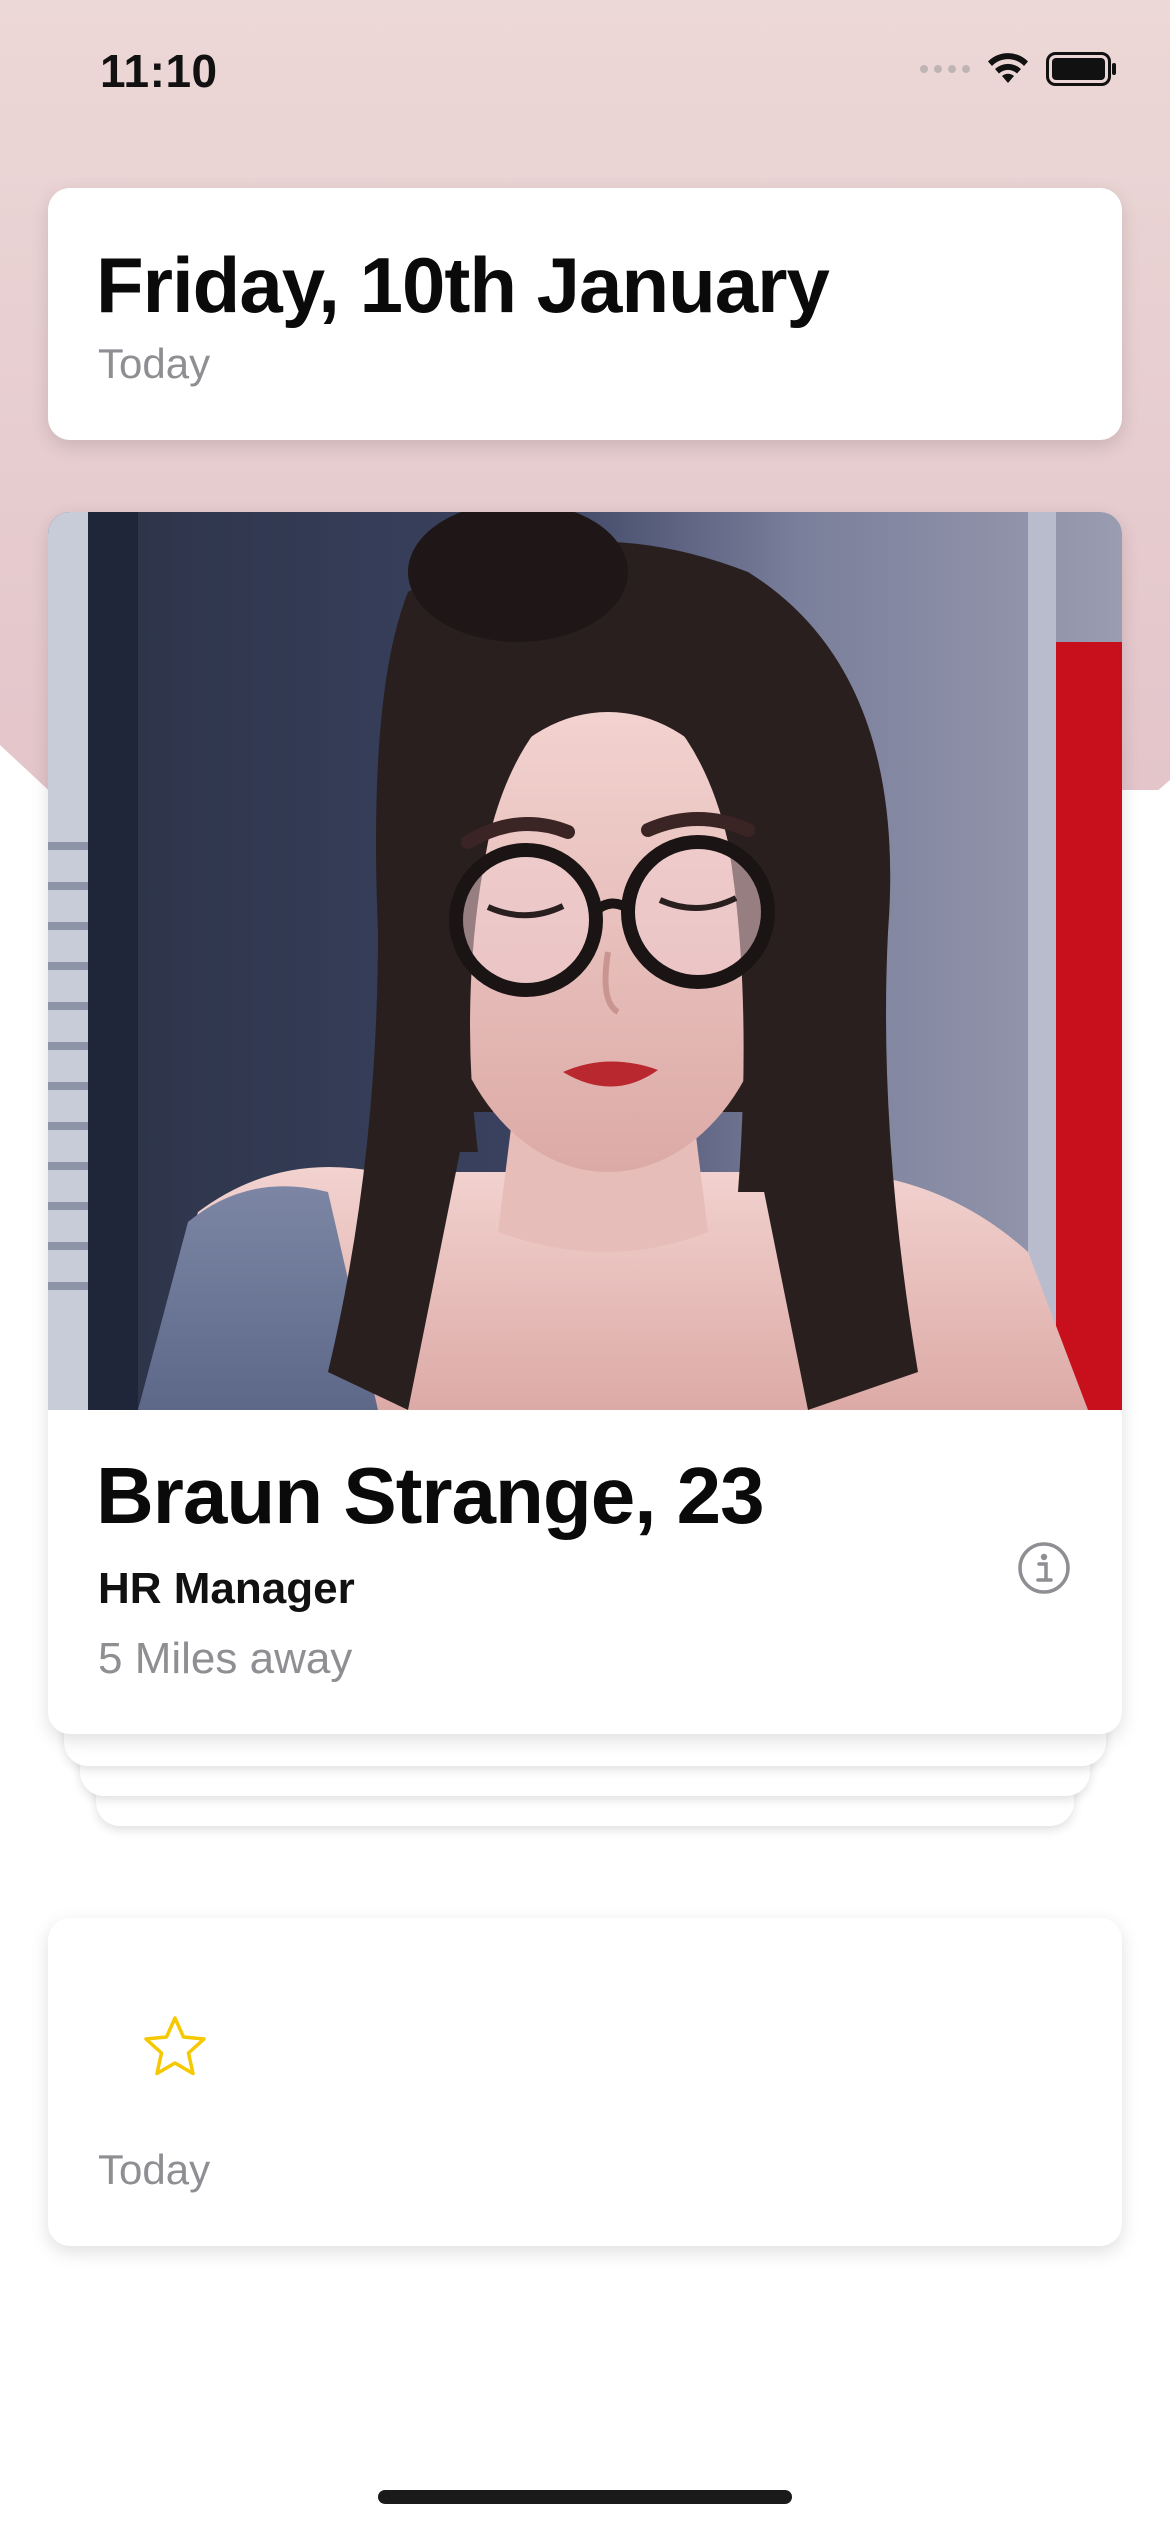  I want to click on signal-icon, so click(945, 69).